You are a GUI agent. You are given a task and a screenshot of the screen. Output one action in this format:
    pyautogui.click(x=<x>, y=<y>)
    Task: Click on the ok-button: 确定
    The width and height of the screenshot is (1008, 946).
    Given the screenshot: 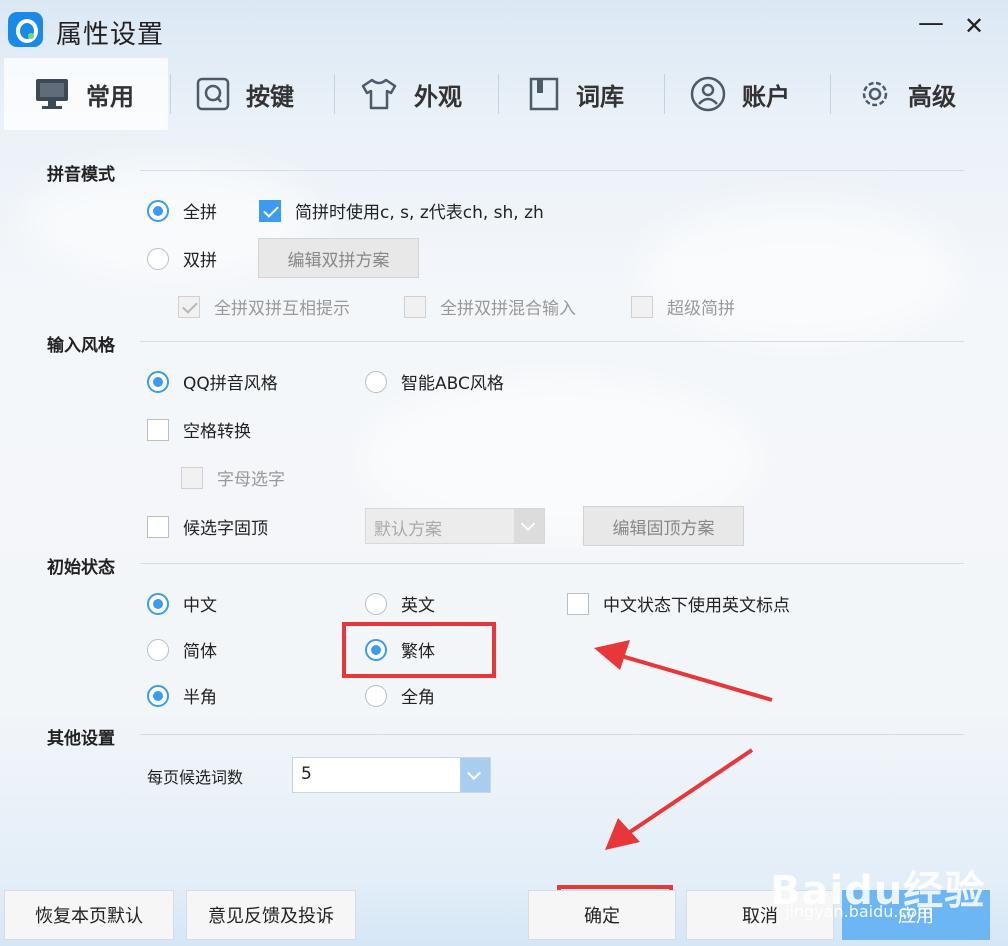 What is the action you would take?
    pyautogui.click(x=602, y=915)
    